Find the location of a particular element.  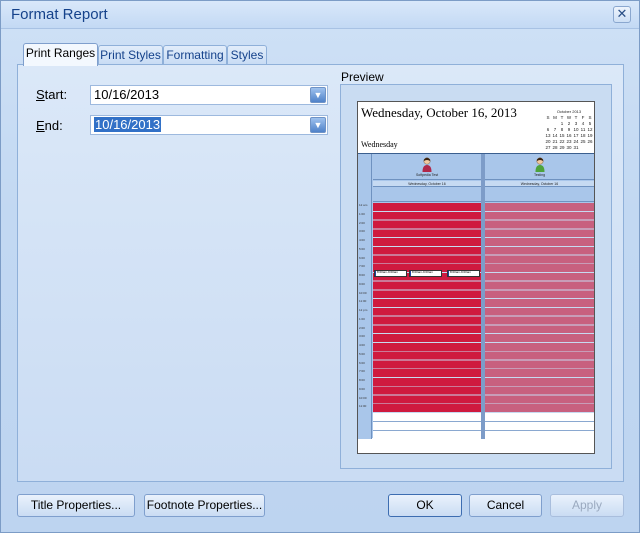

resource-name: Testing is located at coordinates (539, 175).